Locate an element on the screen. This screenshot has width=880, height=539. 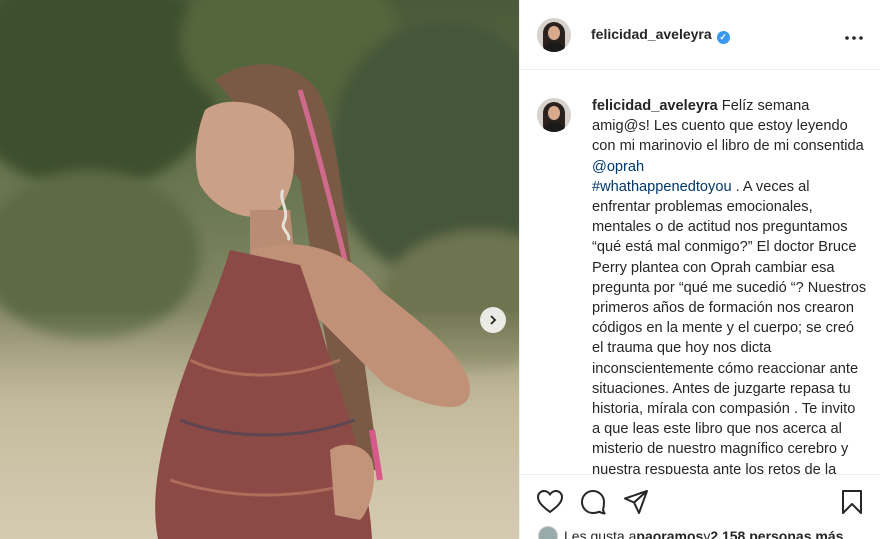
more-options-icon is located at coordinates (854, 35).